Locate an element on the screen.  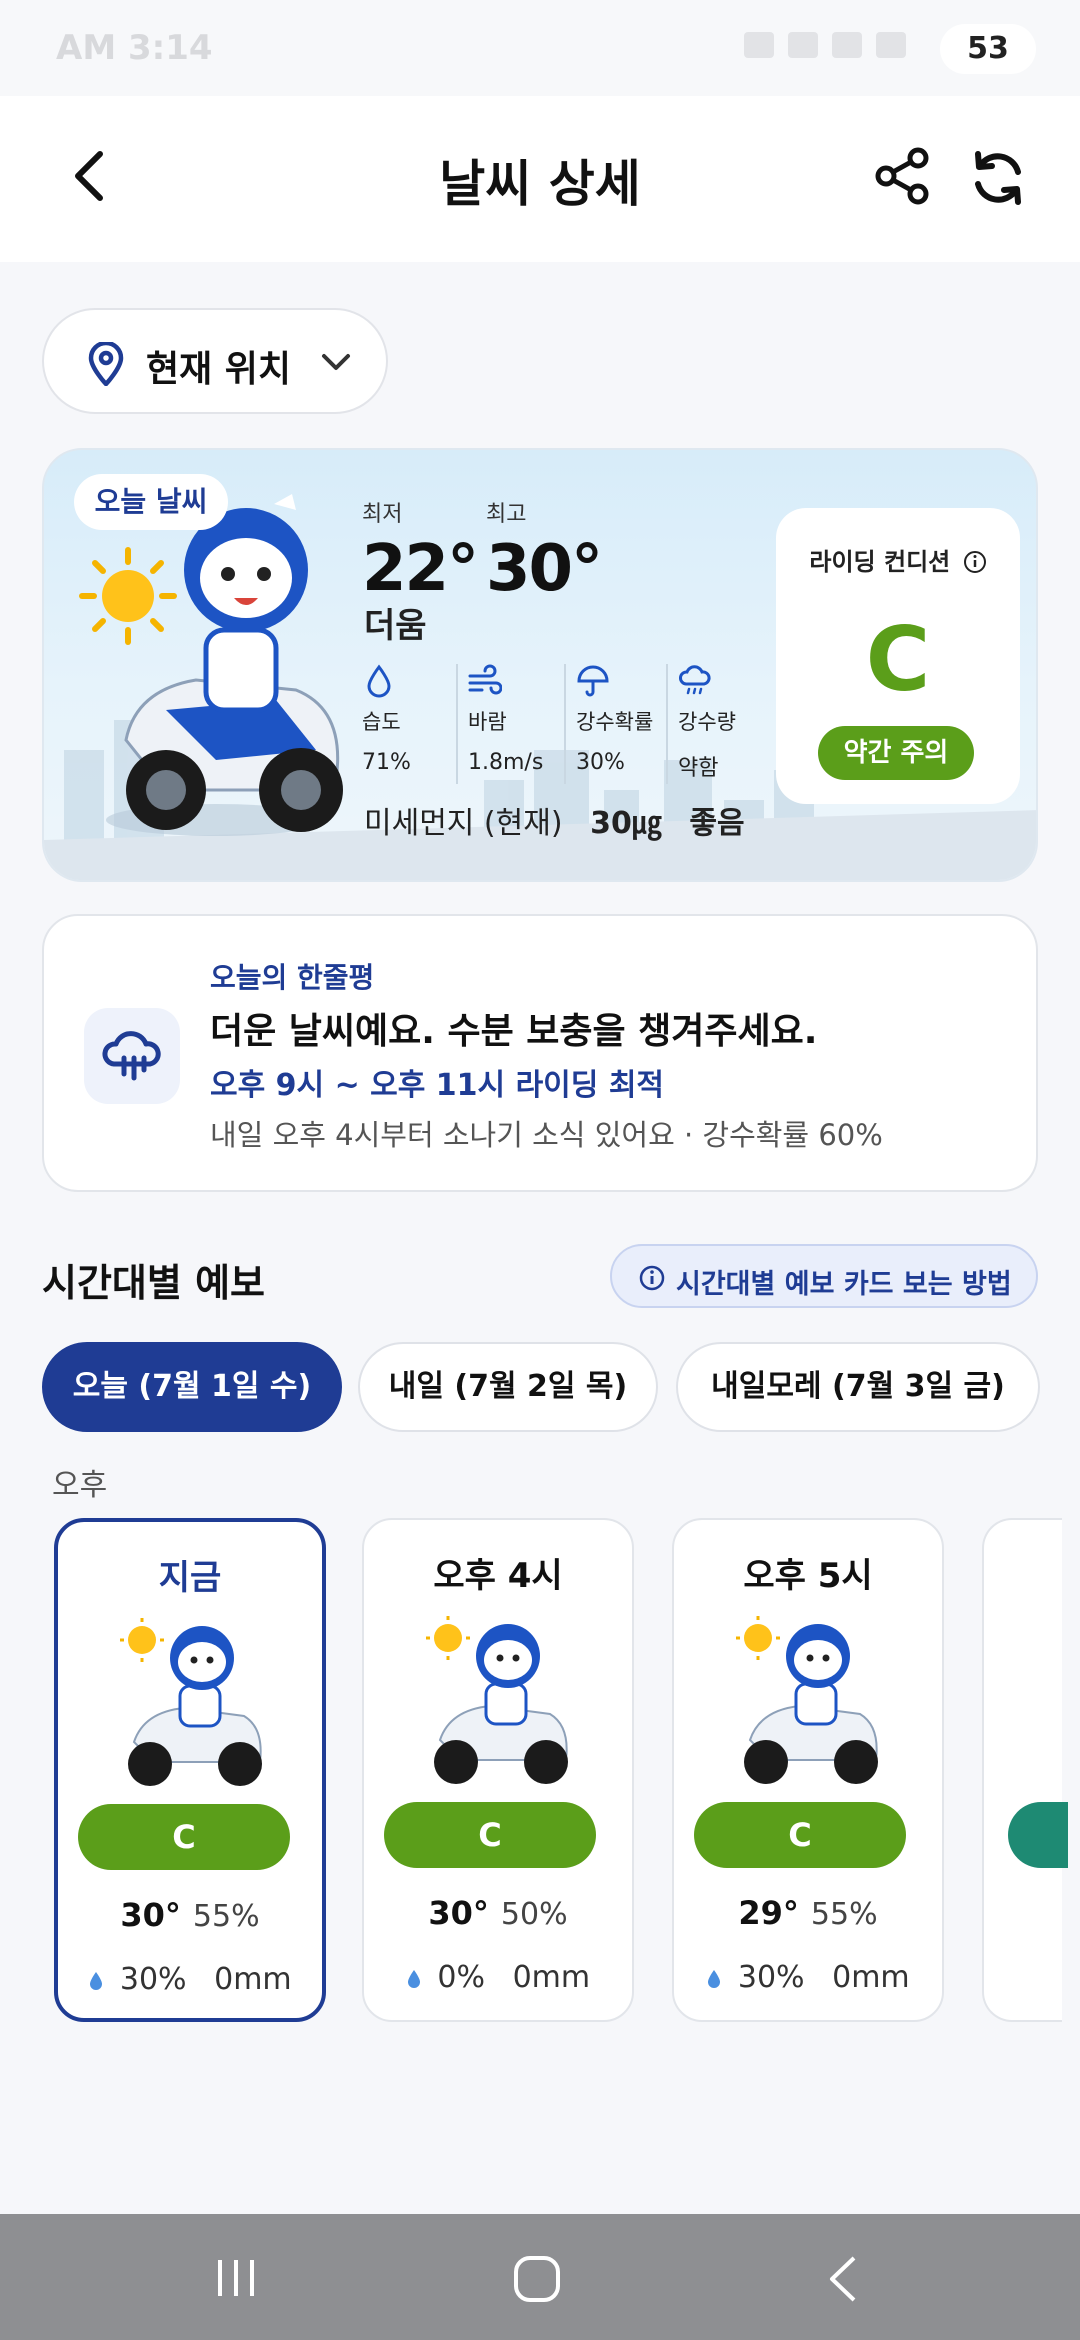
tab-day-after-tomorrow: 내일모레 (7월 3일 금) is located at coordinates (858, 1387).